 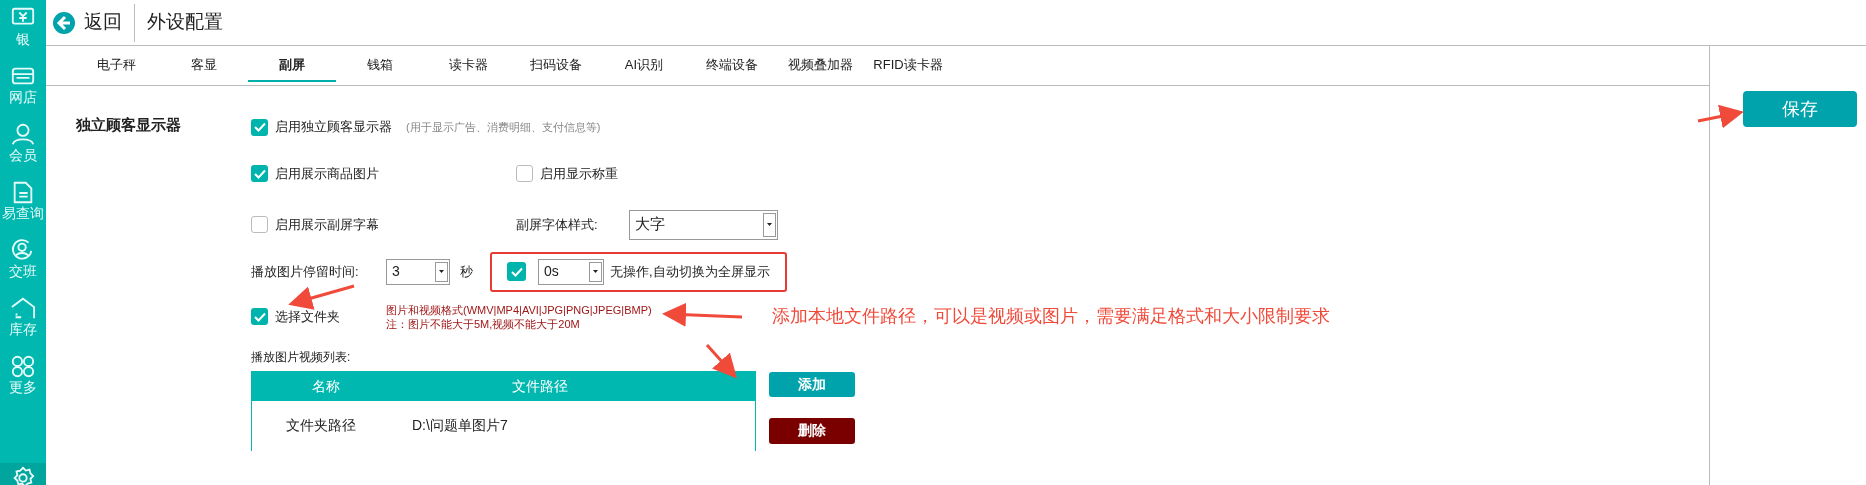 What do you see at coordinates (644, 65) in the screenshot?
I see `tab: AI识别` at bounding box center [644, 65].